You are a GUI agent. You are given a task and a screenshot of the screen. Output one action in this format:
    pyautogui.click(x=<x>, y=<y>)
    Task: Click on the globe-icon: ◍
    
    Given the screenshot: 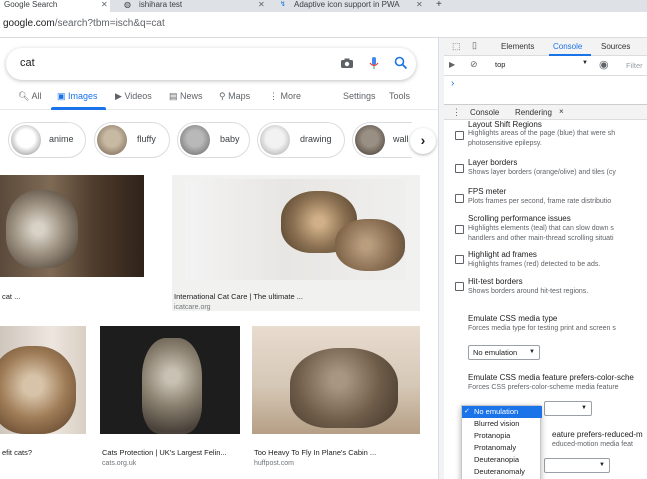 What is the action you would take?
    pyautogui.click(x=127, y=4)
    